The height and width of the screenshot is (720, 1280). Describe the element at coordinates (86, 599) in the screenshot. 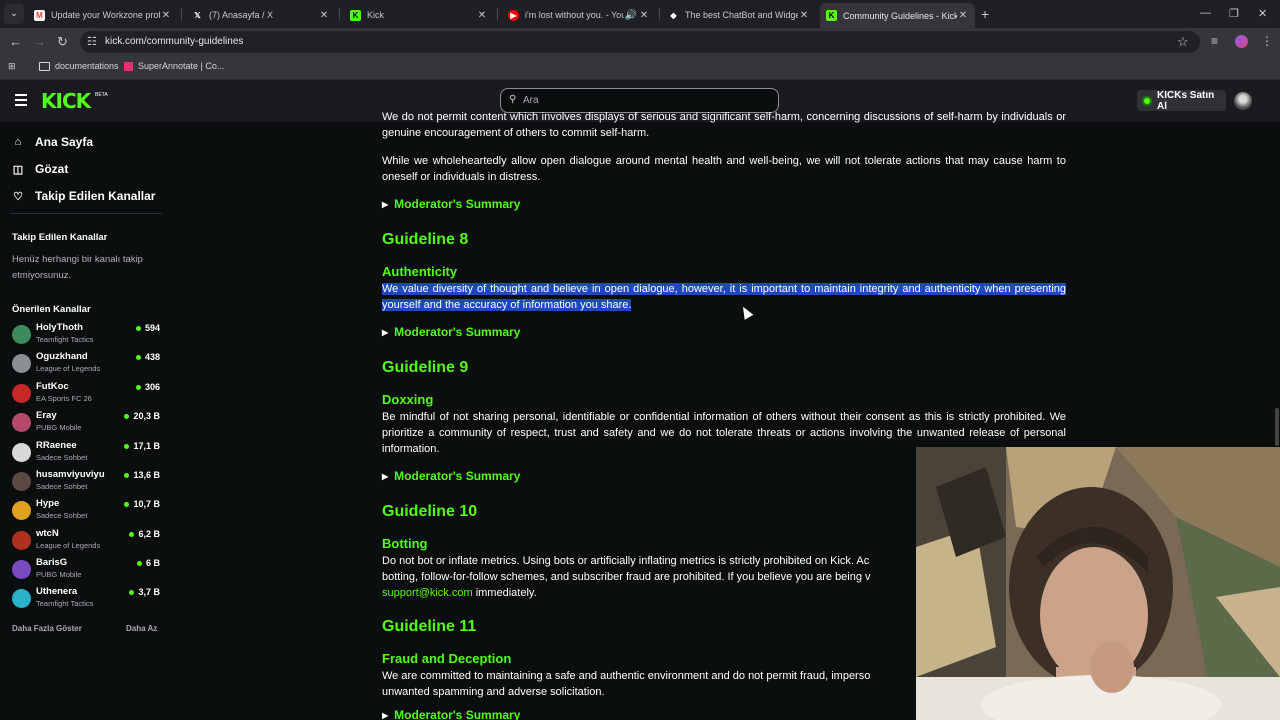

I see `recommended-channel-item: Uthenera Teamfight Tactics 3,7 B` at that location.